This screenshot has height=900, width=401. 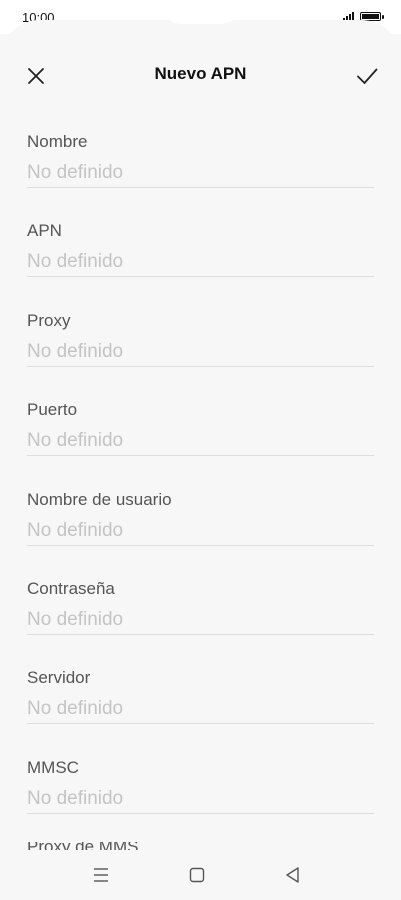 I want to click on navigation-bar, so click(x=200, y=875).